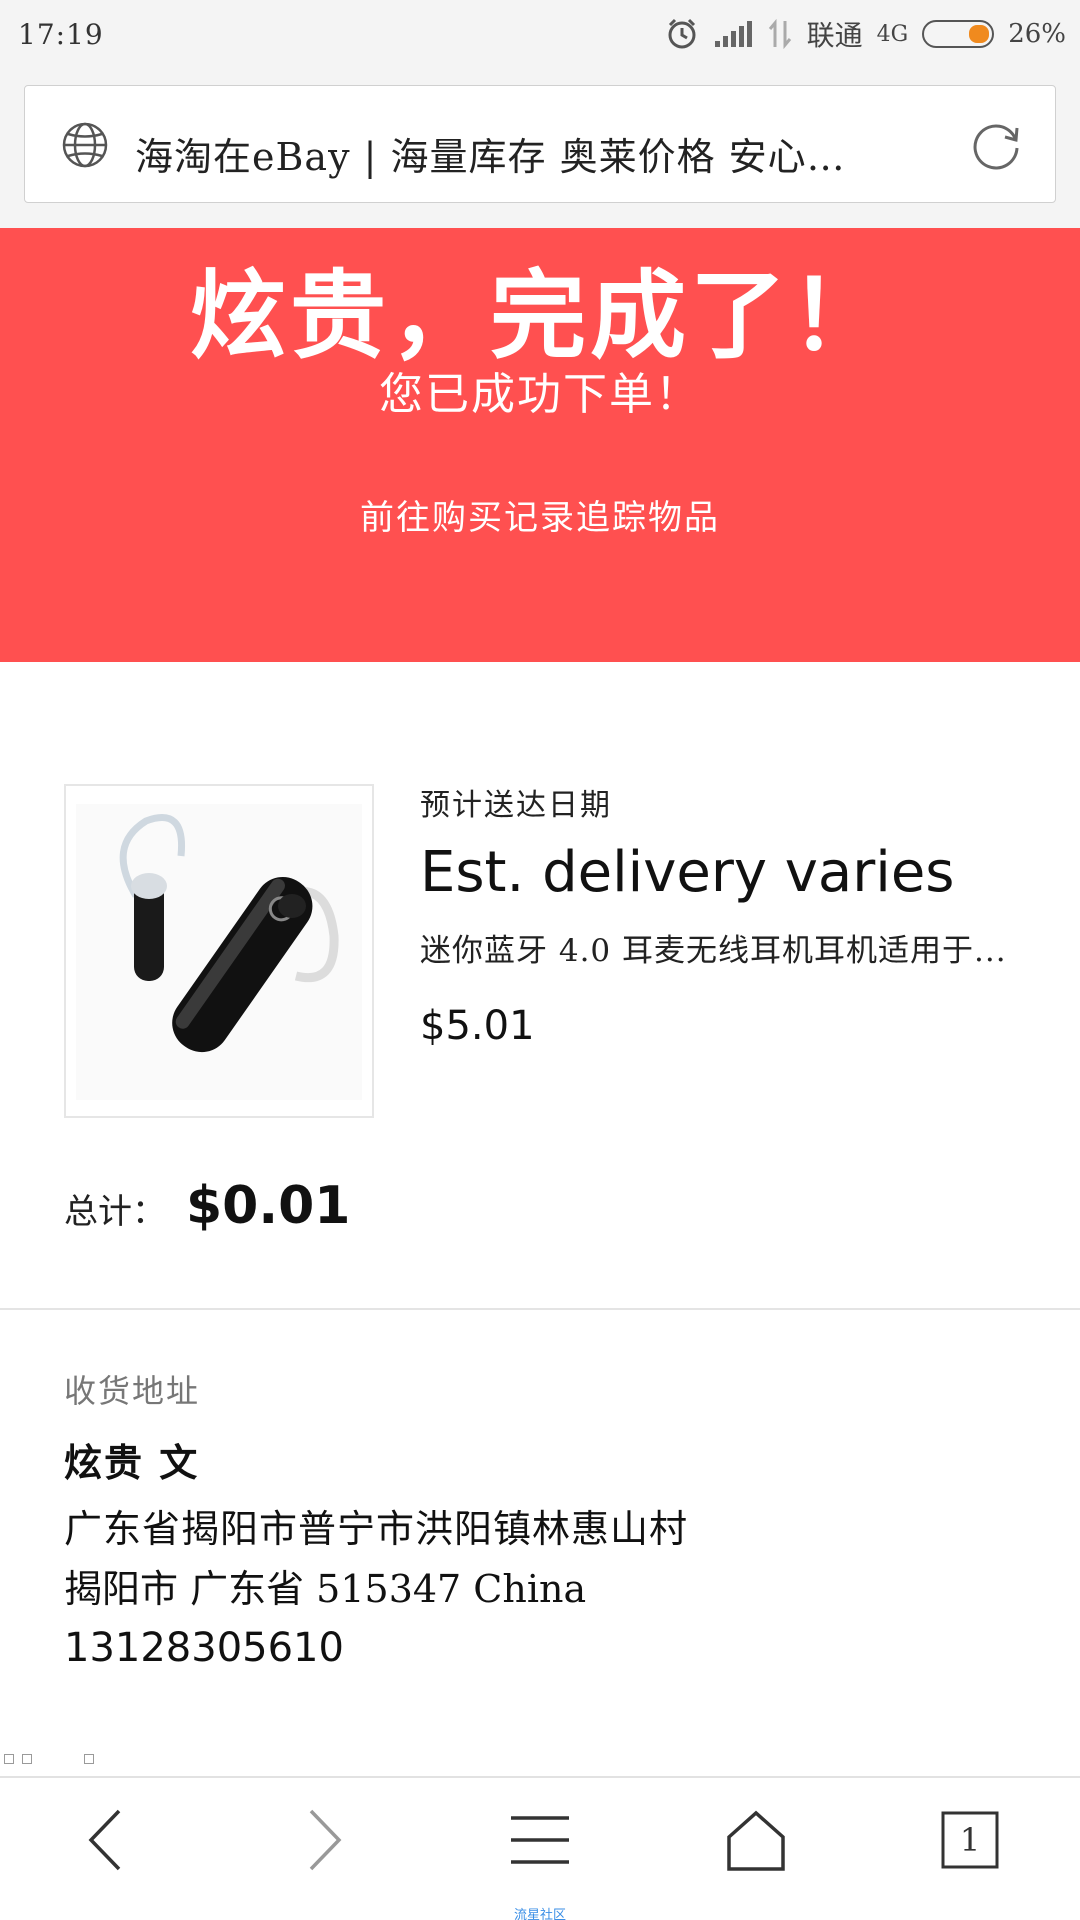 This screenshot has width=1080, height=1920. I want to click on nav-caption: 流星社区, so click(539, 1914).